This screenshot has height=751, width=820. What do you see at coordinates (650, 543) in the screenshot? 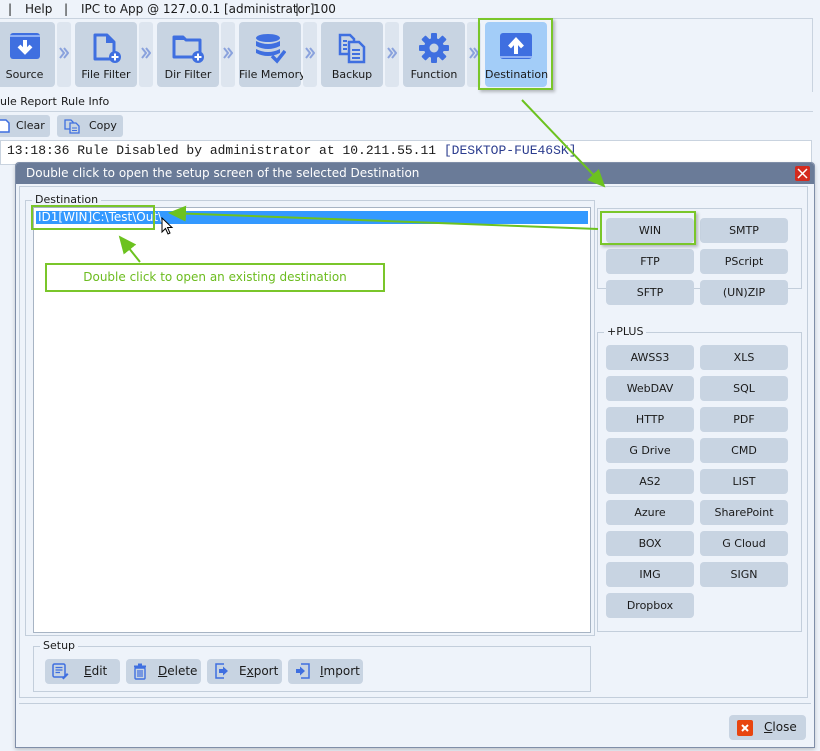
I see `dest-box-button: BOX` at bounding box center [650, 543].